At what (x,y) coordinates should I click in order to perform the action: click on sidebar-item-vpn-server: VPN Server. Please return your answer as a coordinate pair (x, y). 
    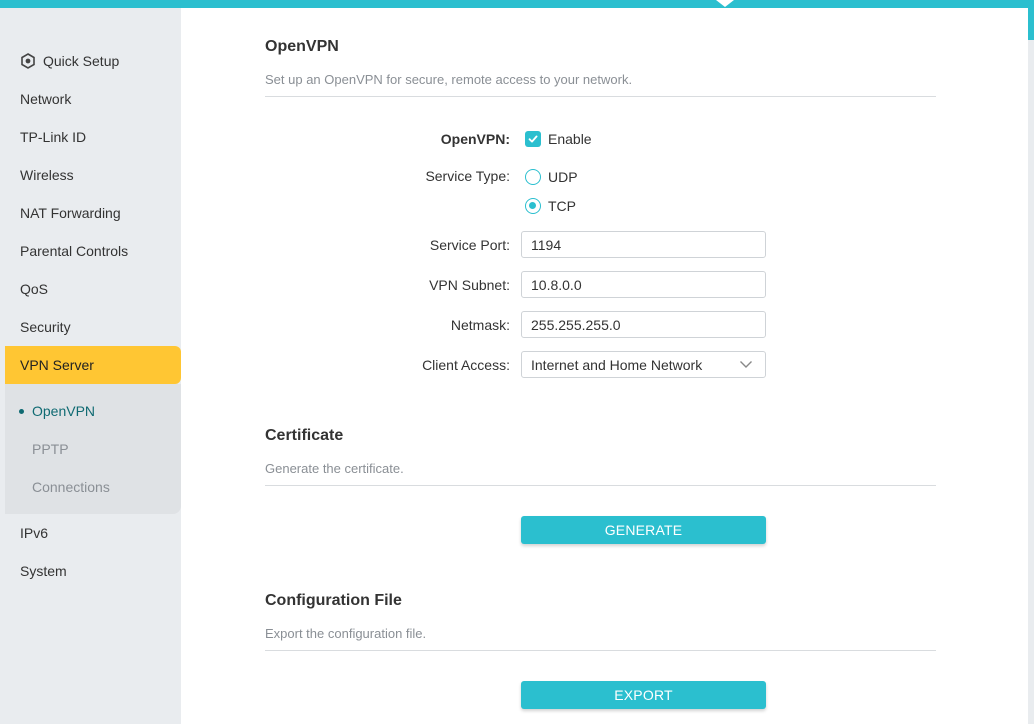
    Looking at the image, I should click on (93, 365).